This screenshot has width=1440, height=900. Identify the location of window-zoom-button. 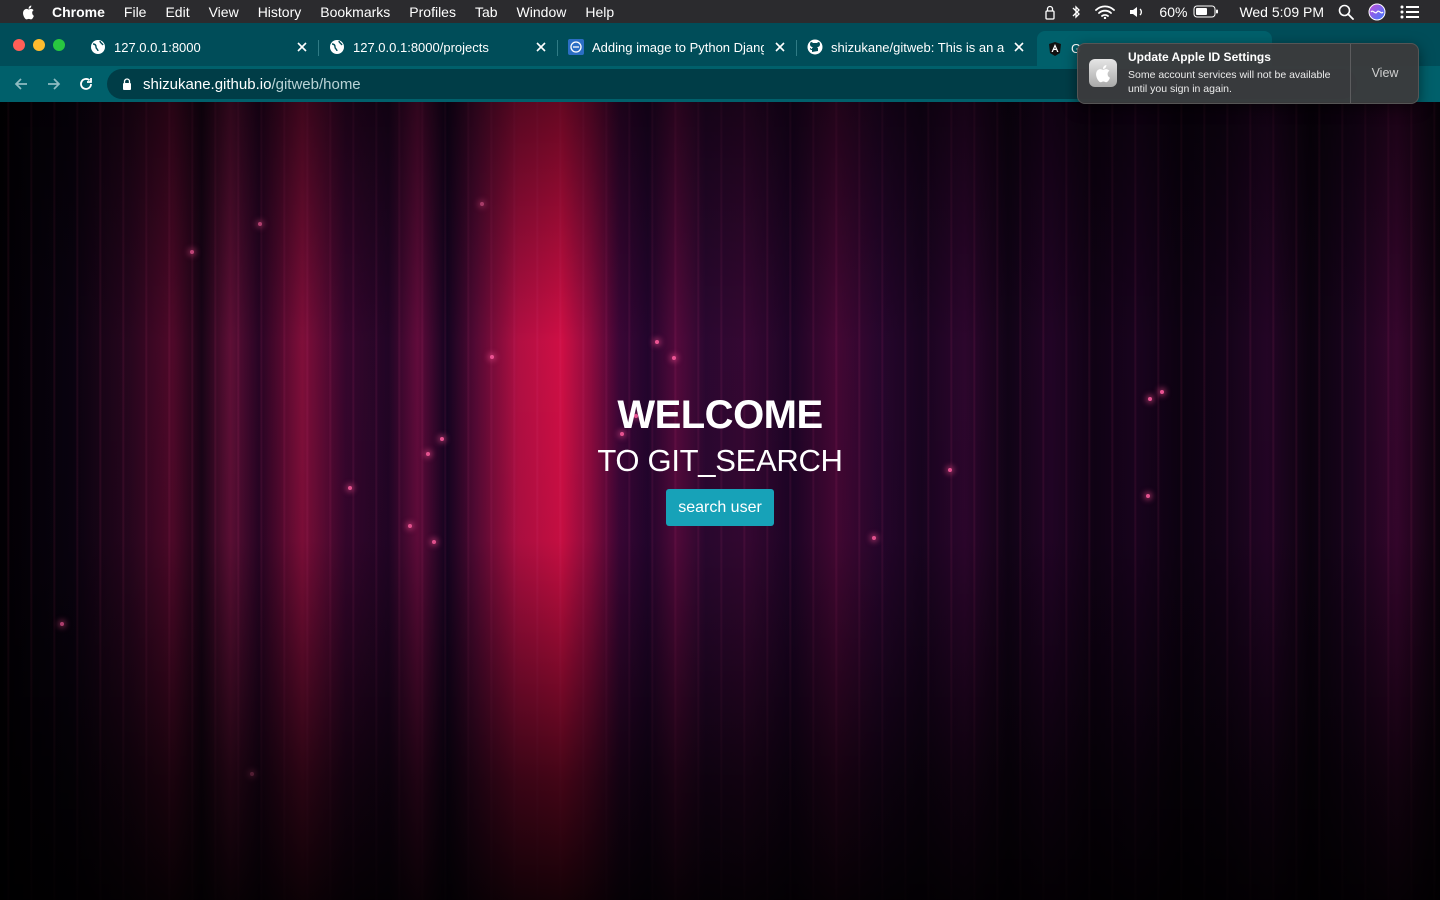
(59, 45).